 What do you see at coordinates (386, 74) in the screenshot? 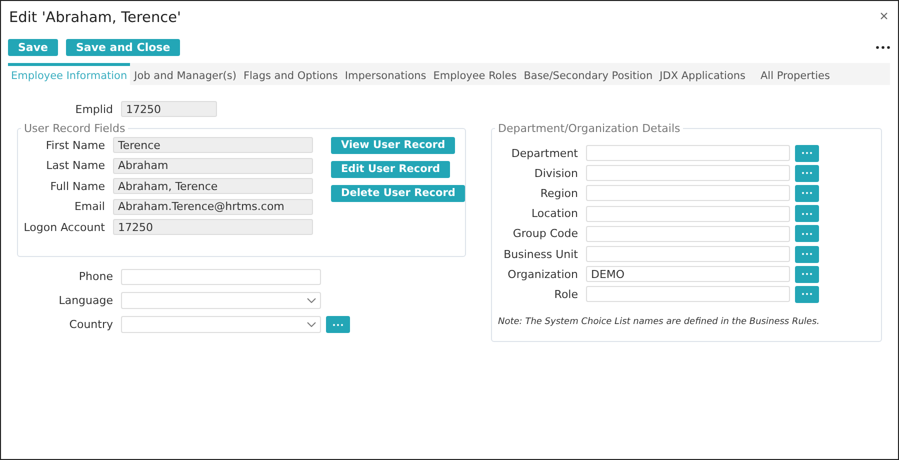
I see `tab: Impersonations` at bounding box center [386, 74].